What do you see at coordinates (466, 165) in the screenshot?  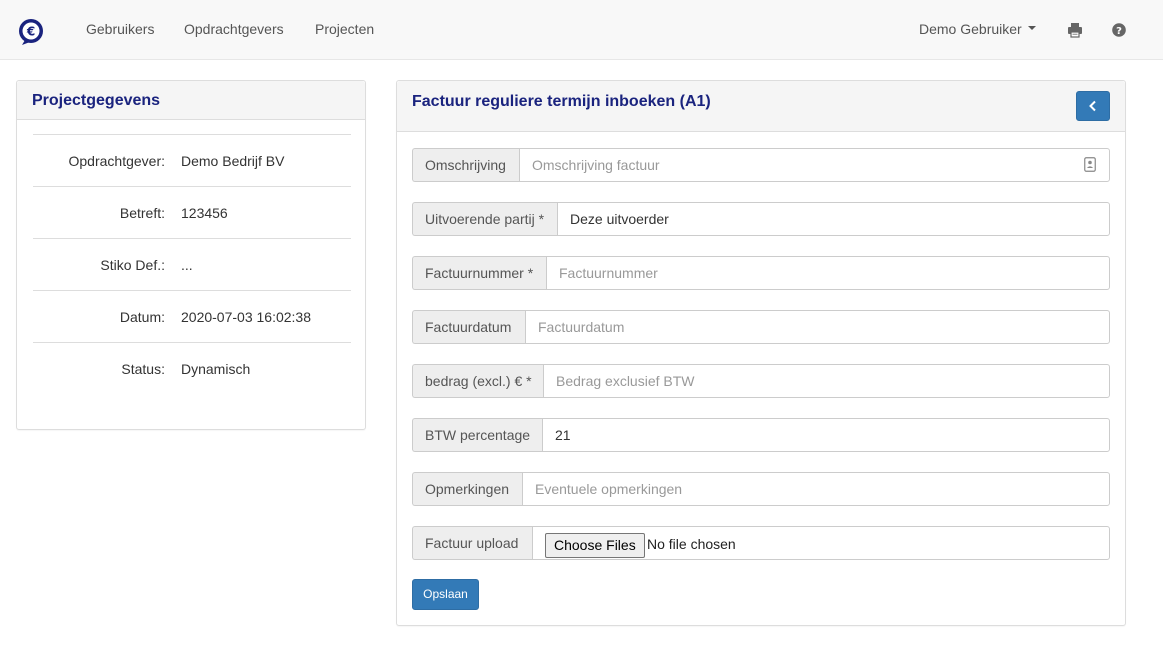 I see `omschrijving-label: Omschrijving` at bounding box center [466, 165].